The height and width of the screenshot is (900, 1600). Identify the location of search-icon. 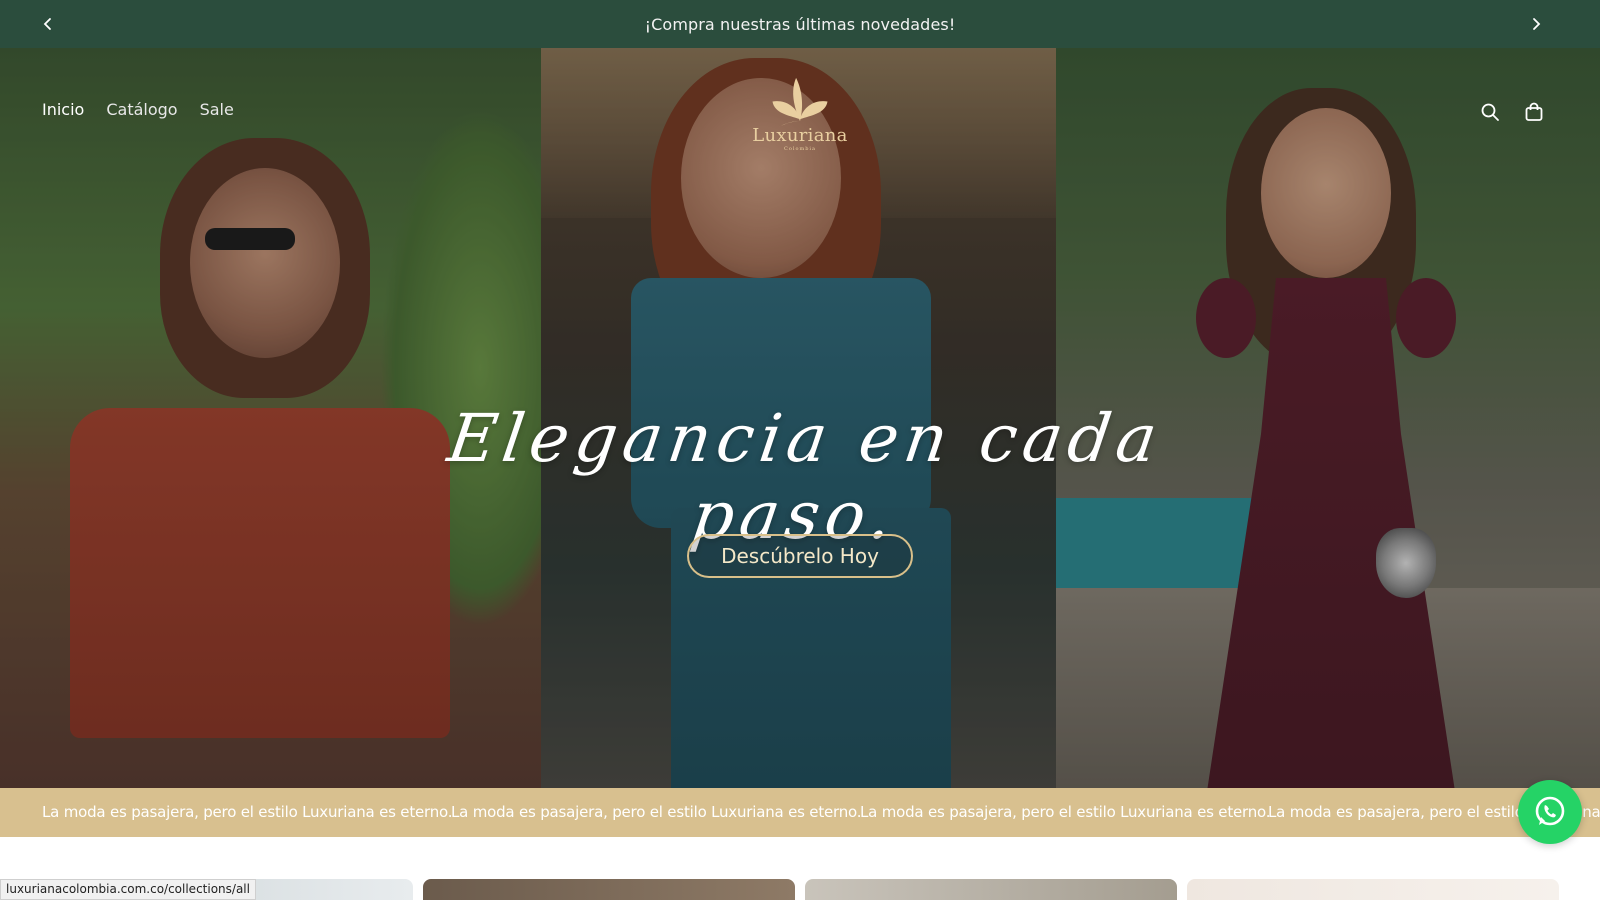
(1490, 112).